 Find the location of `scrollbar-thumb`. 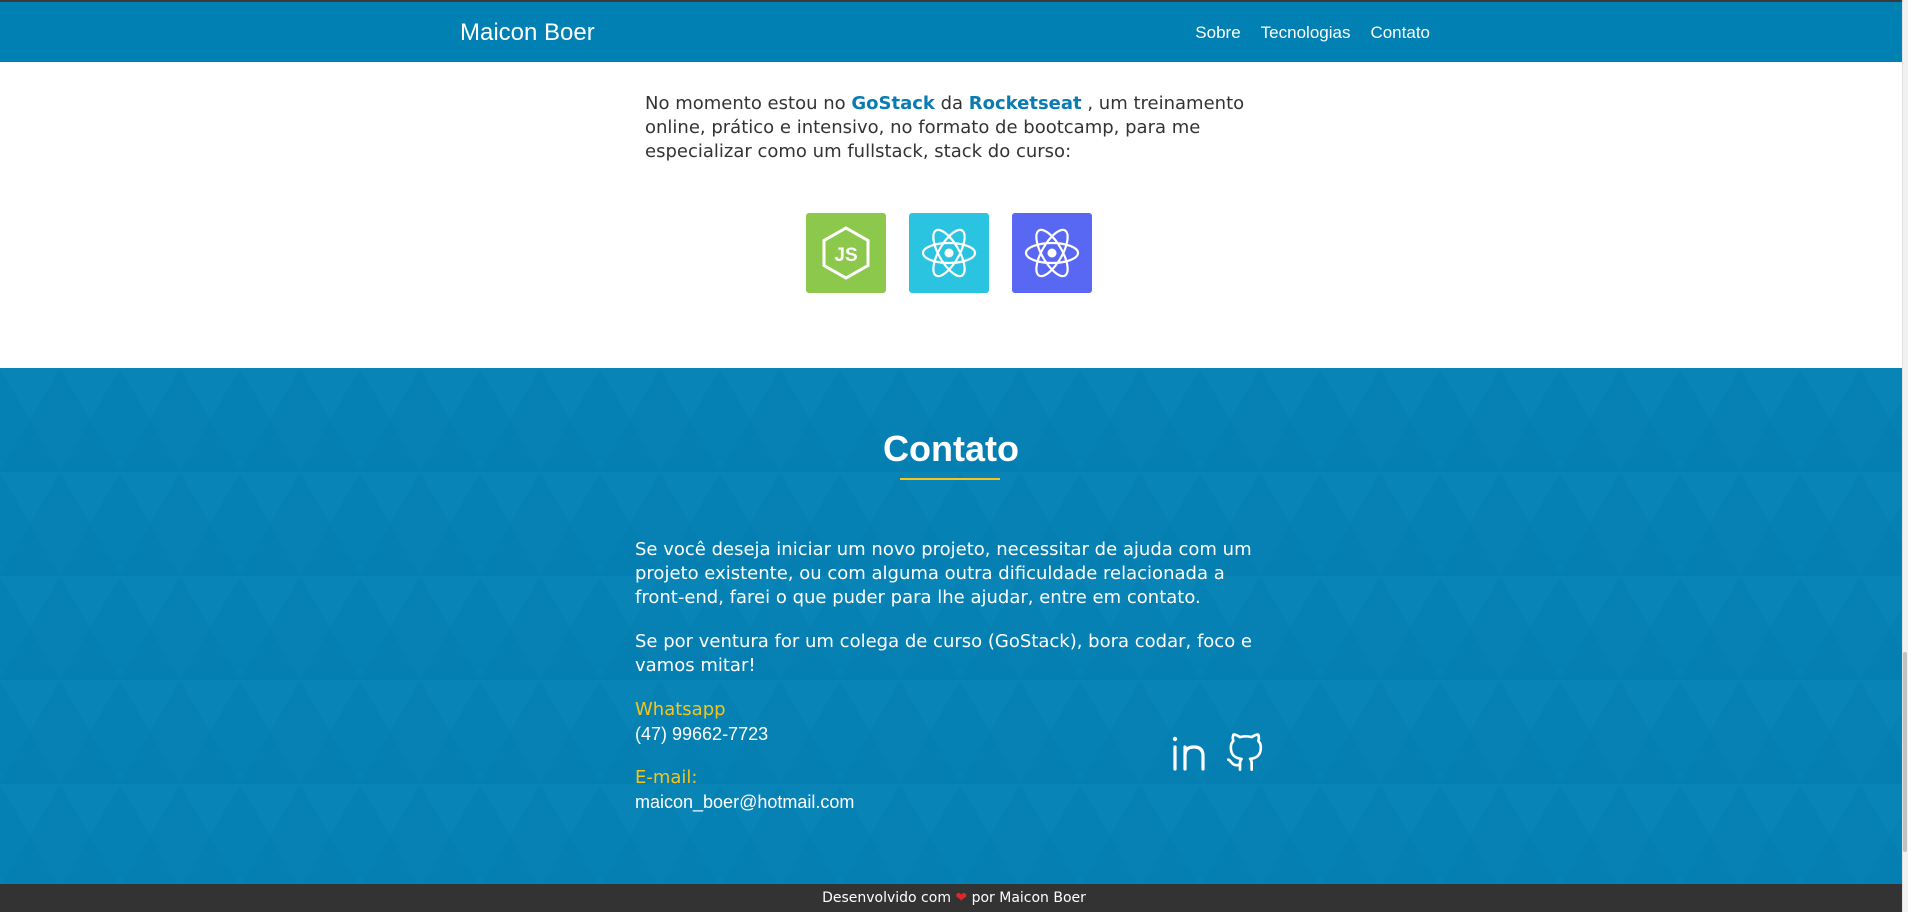

scrollbar-thumb is located at coordinates (1905, 752).